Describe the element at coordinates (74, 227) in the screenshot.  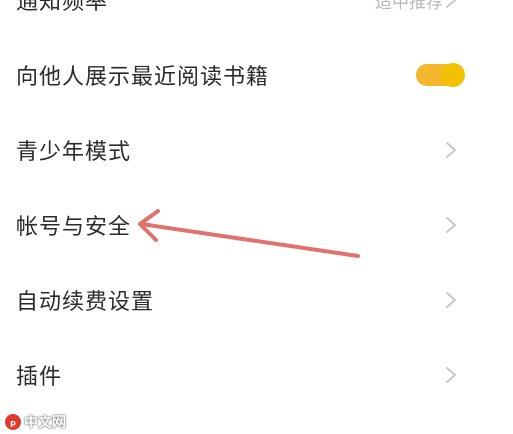
I see `settings-item-label: 帐号与安全` at that location.